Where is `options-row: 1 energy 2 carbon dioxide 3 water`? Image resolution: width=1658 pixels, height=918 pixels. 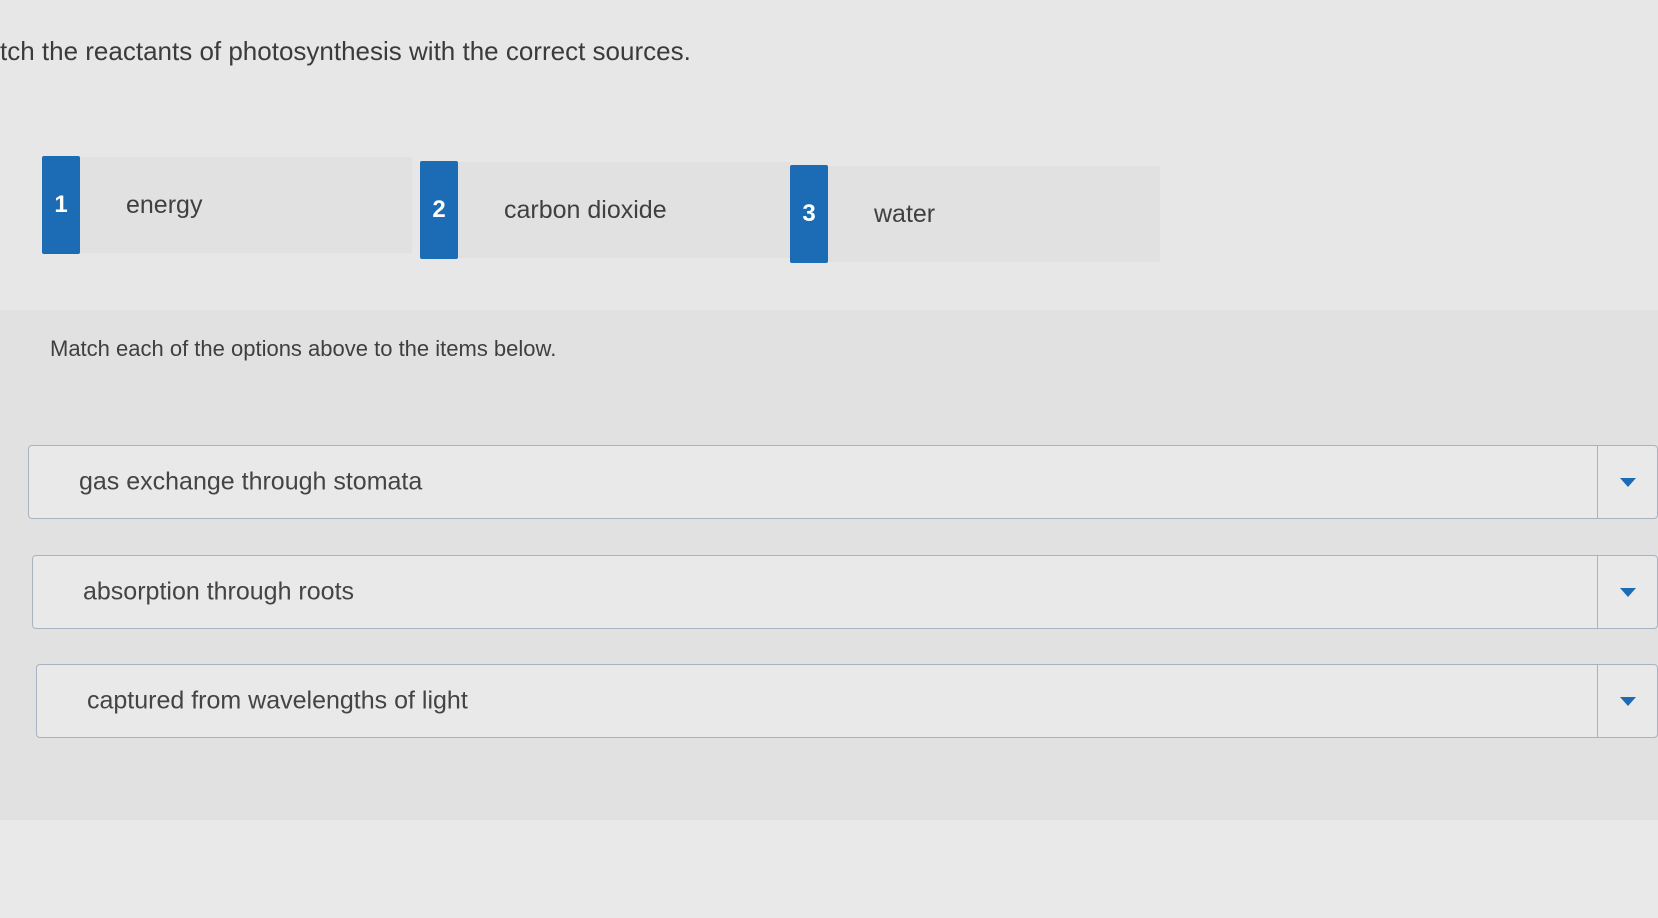
options-row: 1 energy 2 carbon dioxide 3 water is located at coordinates (601, 209).